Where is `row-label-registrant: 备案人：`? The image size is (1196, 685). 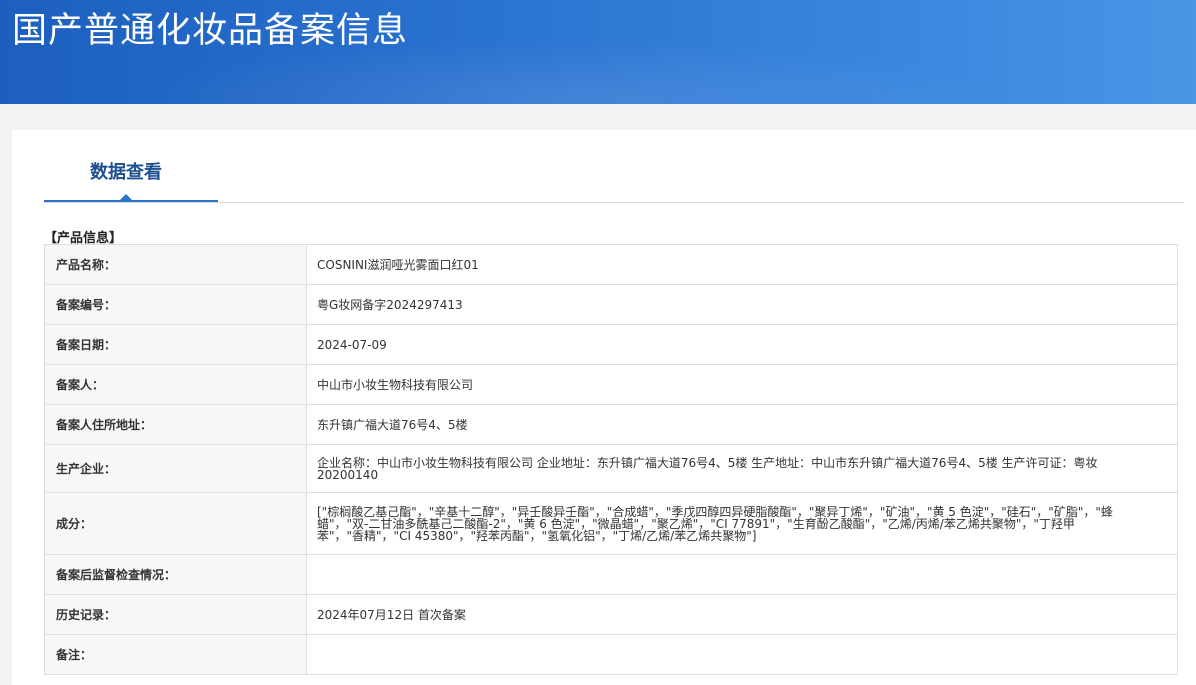
row-label-registrant: 备案人： is located at coordinates (175, 384).